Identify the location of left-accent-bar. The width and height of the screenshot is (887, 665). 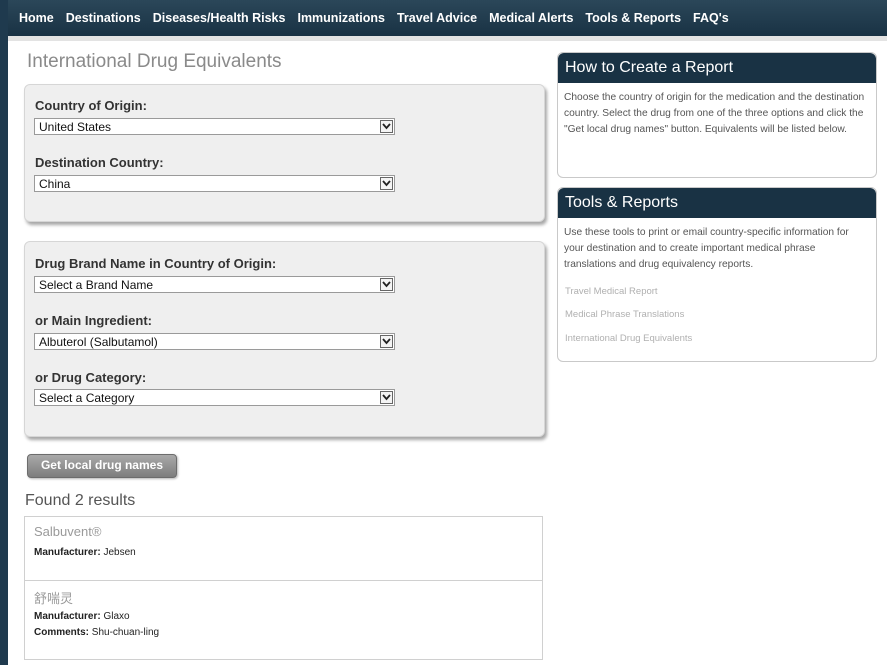
(4, 332).